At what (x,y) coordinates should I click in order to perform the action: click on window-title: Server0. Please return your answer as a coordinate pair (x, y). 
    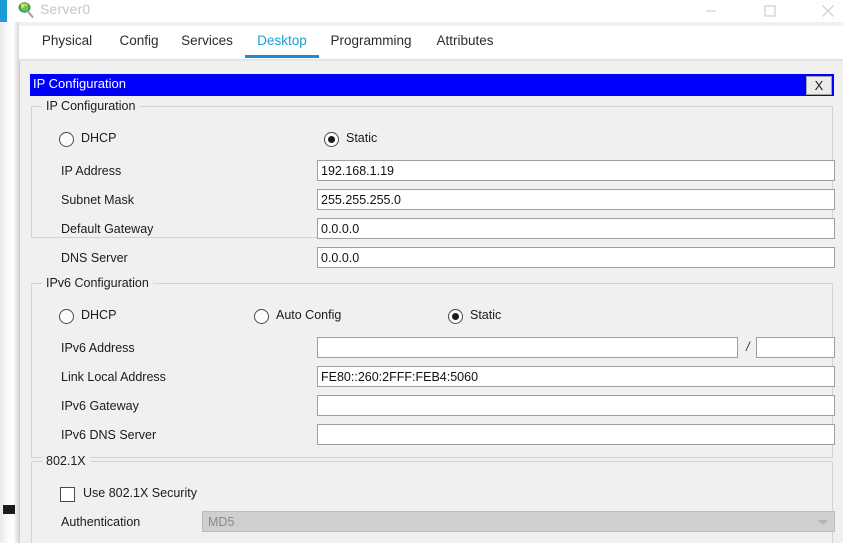
    Looking at the image, I should click on (65, 9).